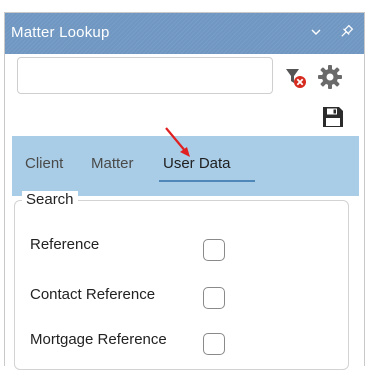 The height and width of the screenshot is (370, 372). What do you see at coordinates (296, 78) in the screenshot?
I see `filter-clear-icon` at bounding box center [296, 78].